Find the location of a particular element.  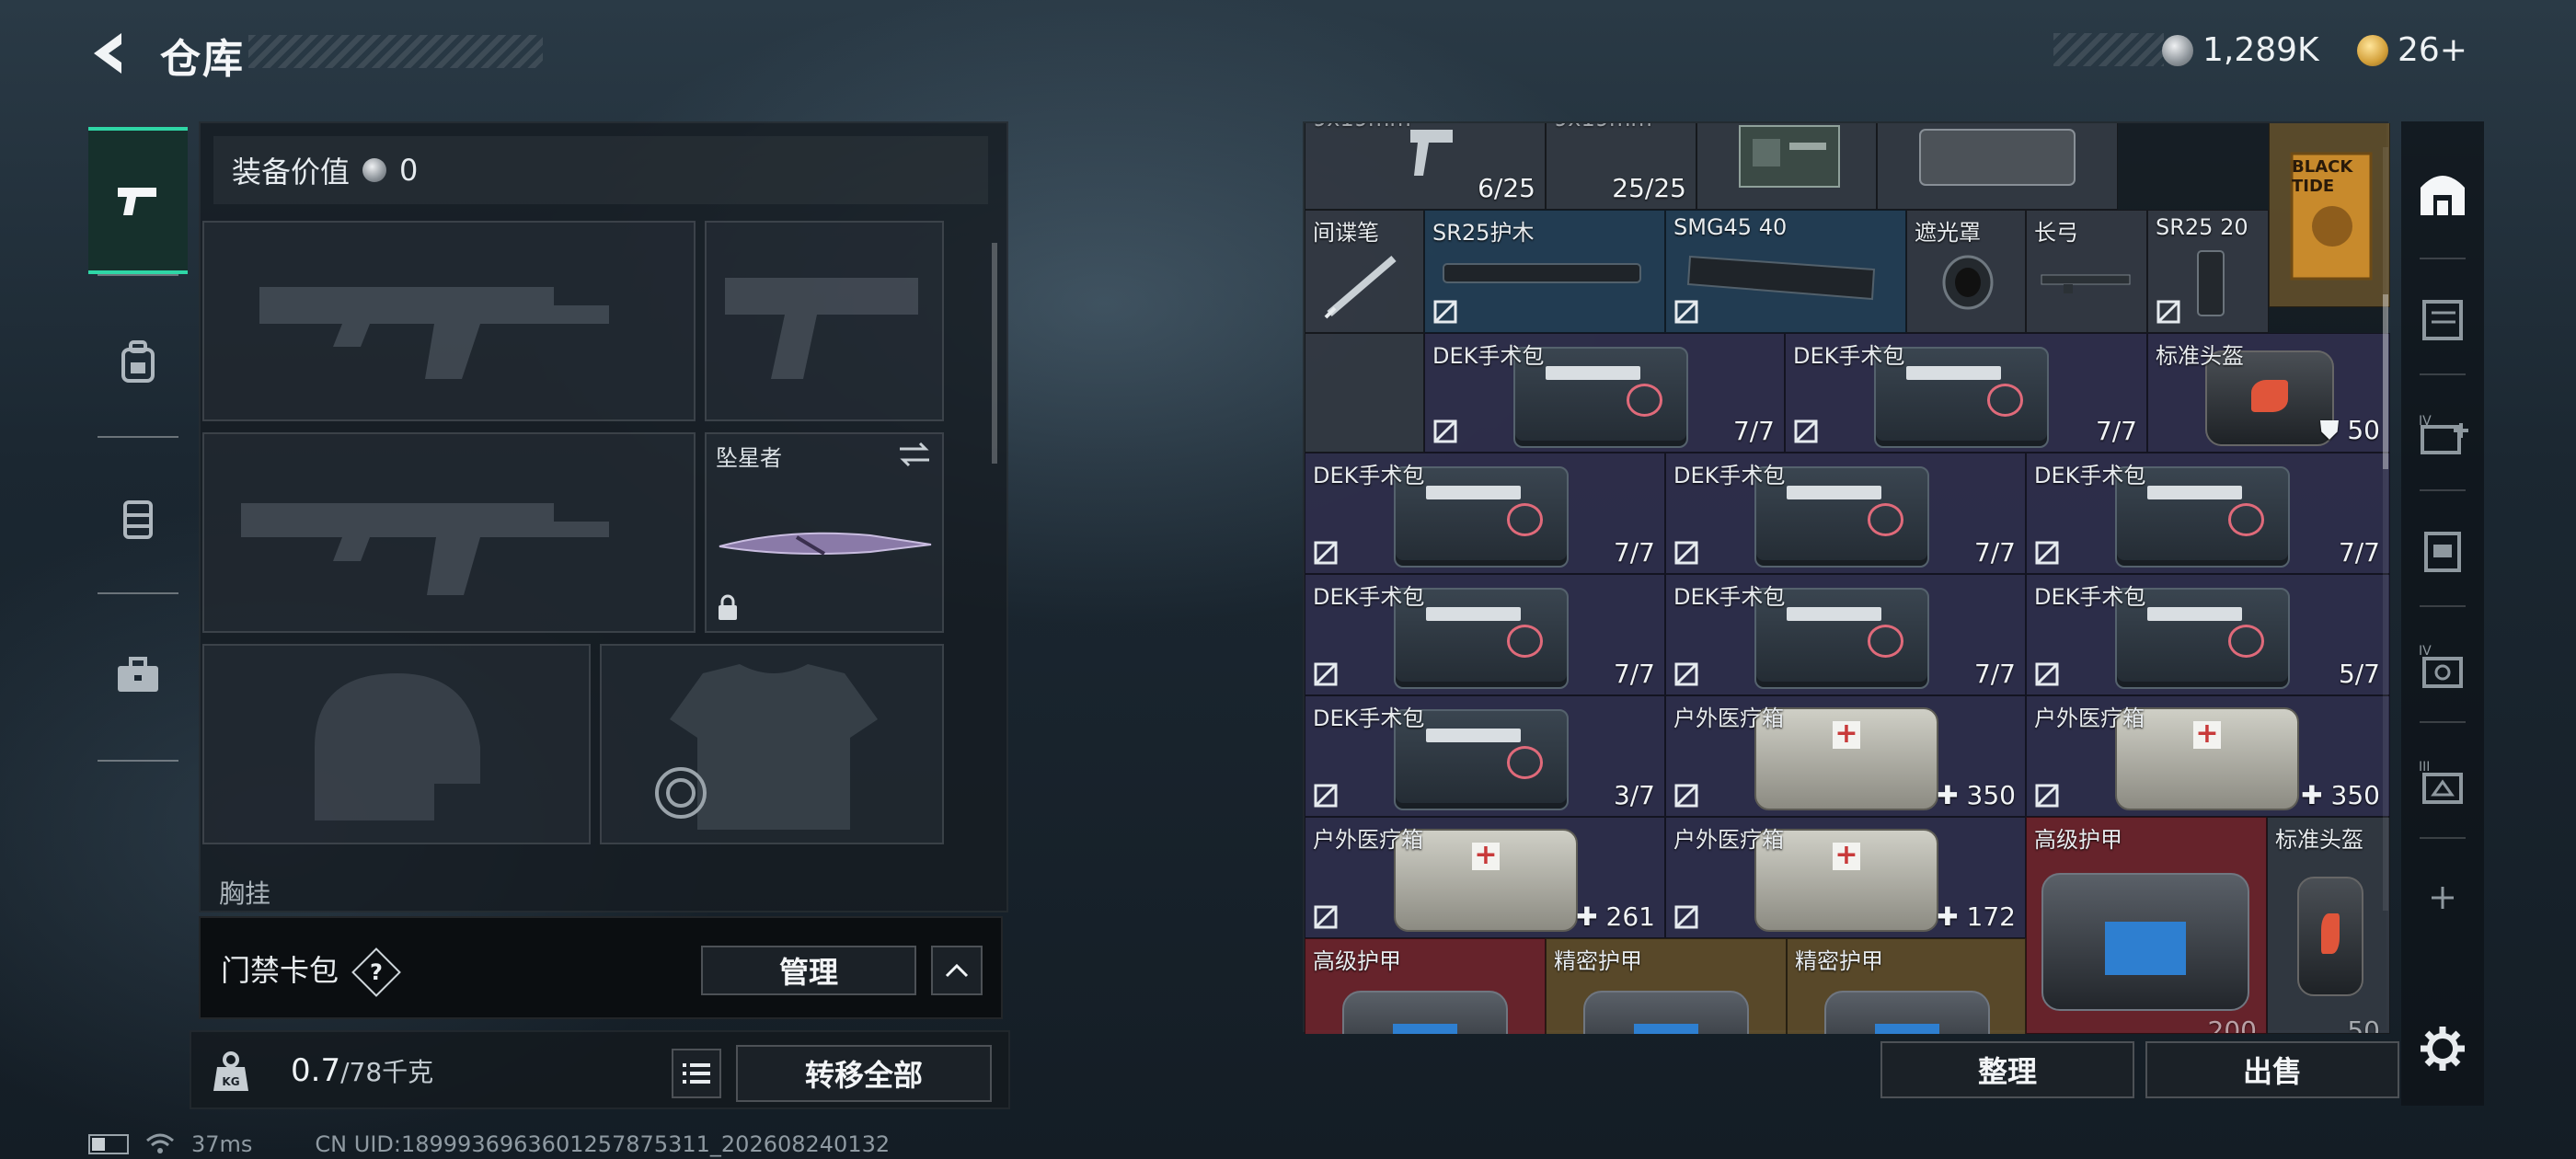

nav-toolbox is located at coordinates (138, 675).